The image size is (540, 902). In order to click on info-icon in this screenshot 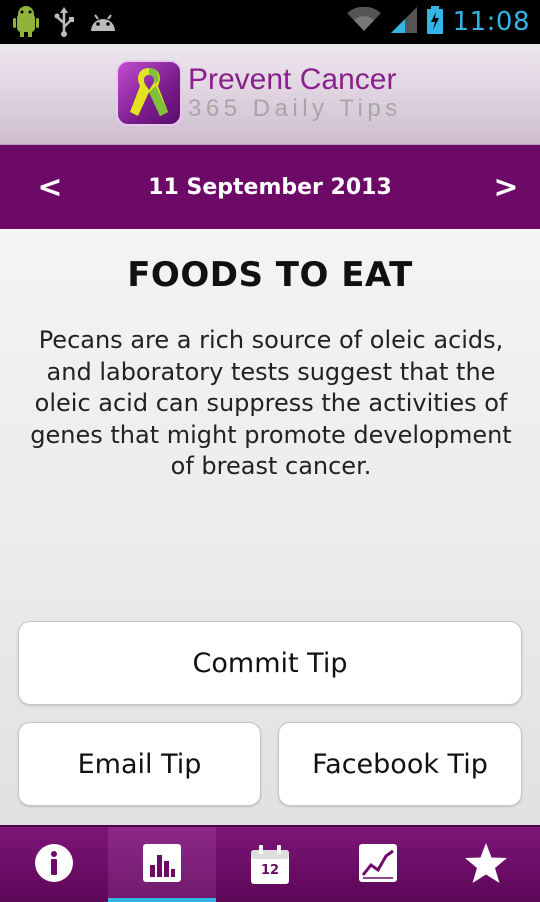, I will do `click(54, 865)`.